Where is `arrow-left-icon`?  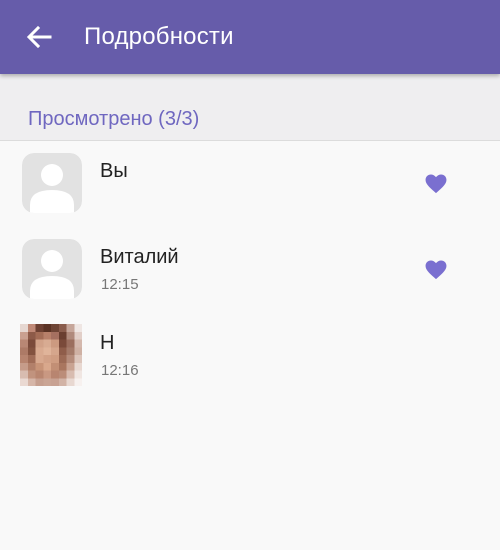 arrow-left-icon is located at coordinates (39, 37).